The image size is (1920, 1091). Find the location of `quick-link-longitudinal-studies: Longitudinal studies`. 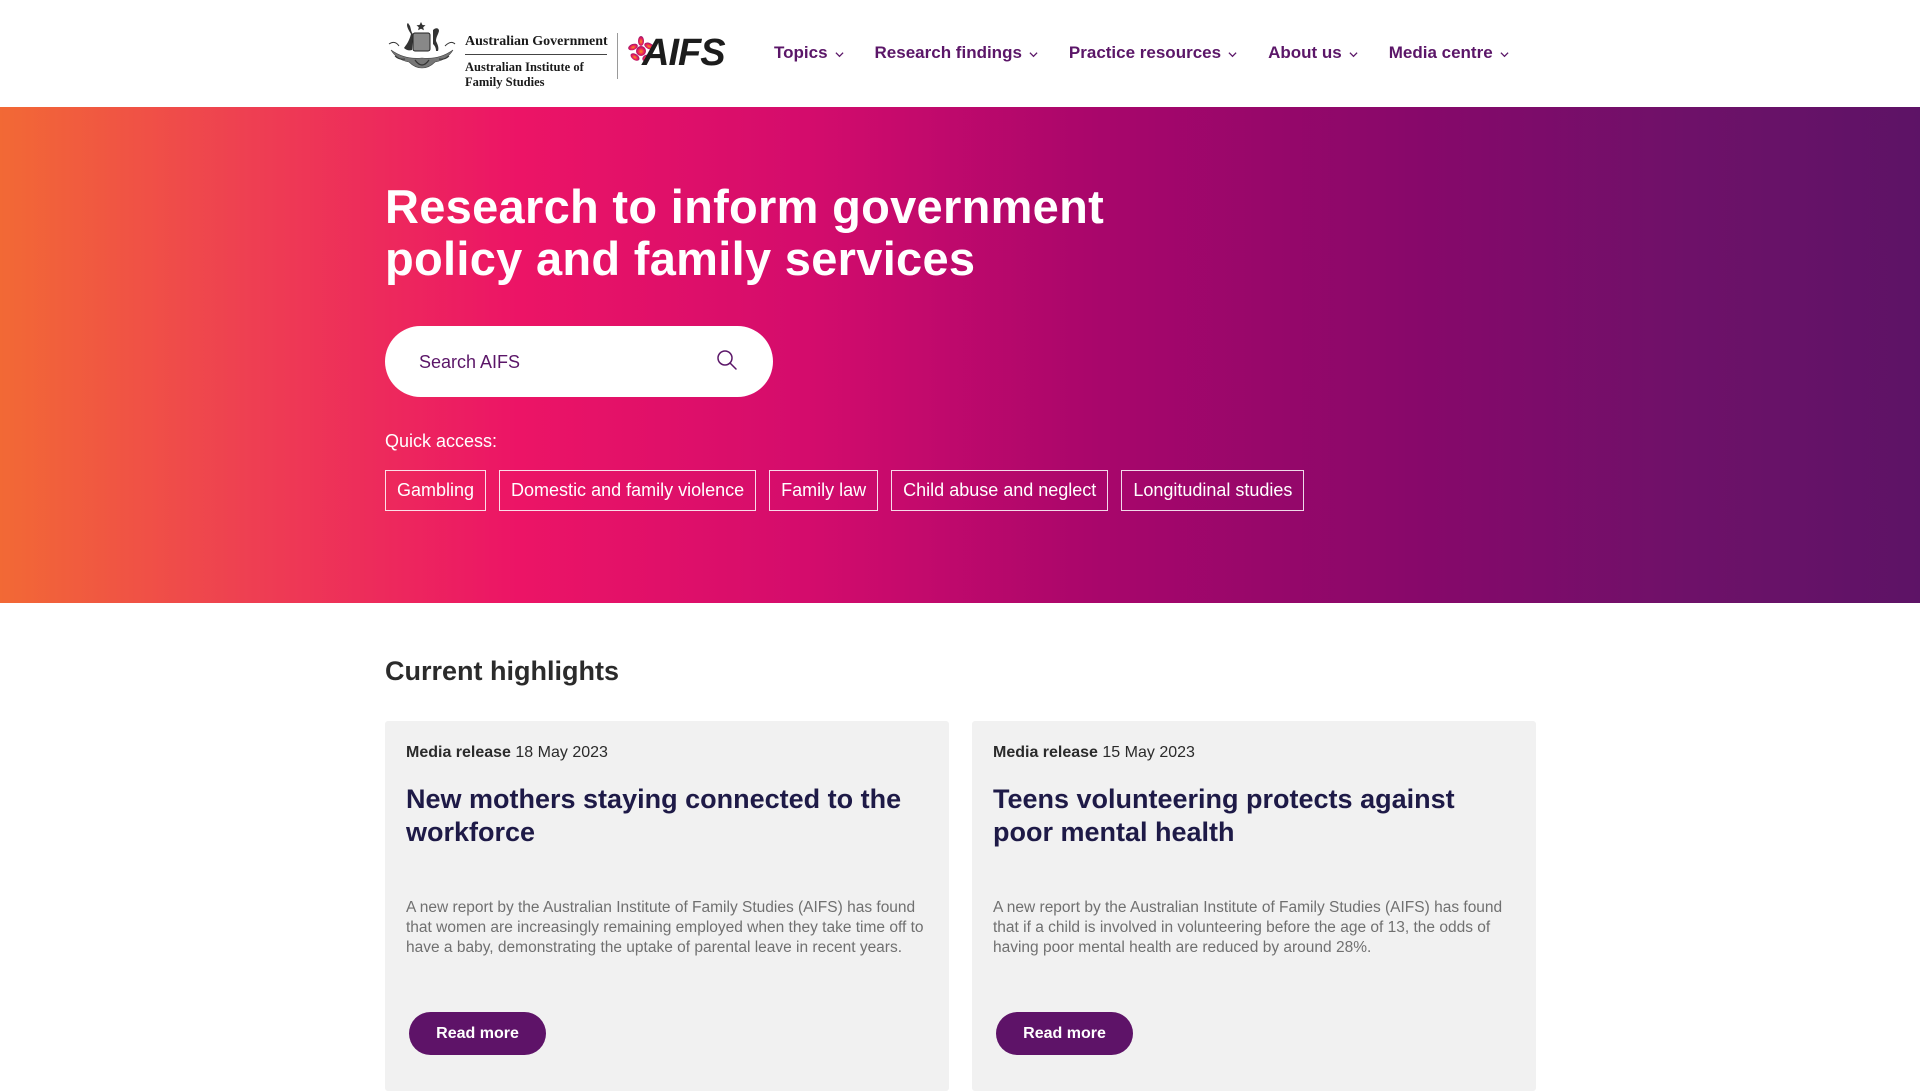

quick-link-longitudinal-studies: Longitudinal studies is located at coordinates (1213, 490).